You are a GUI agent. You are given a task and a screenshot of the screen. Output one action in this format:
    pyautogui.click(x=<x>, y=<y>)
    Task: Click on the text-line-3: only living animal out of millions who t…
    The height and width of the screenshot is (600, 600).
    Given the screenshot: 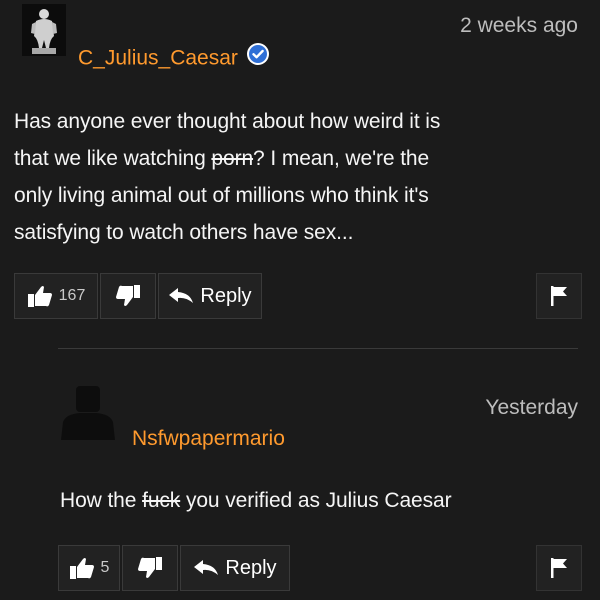 What is the action you would take?
    pyautogui.click(x=221, y=195)
    